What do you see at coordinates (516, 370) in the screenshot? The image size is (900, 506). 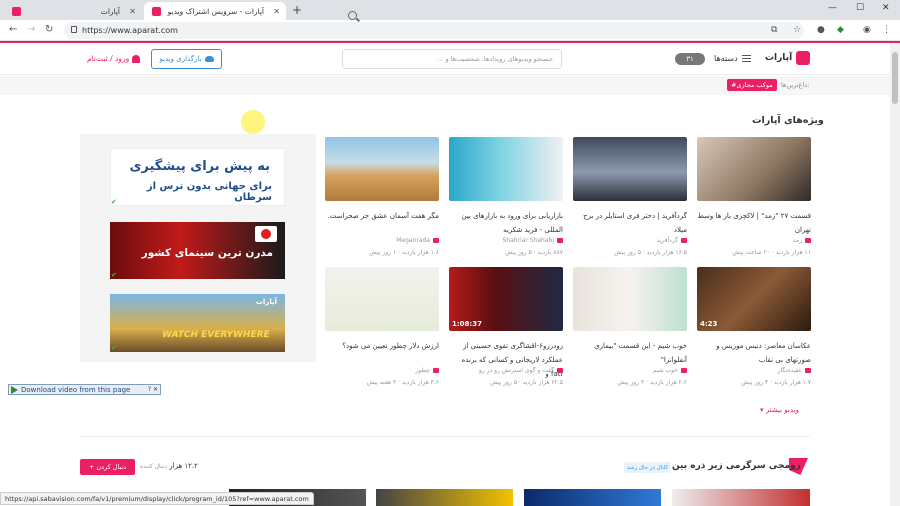 I see `channel-label: گفت و گوی استرنش رو در رو` at bounding box center [516, 370].